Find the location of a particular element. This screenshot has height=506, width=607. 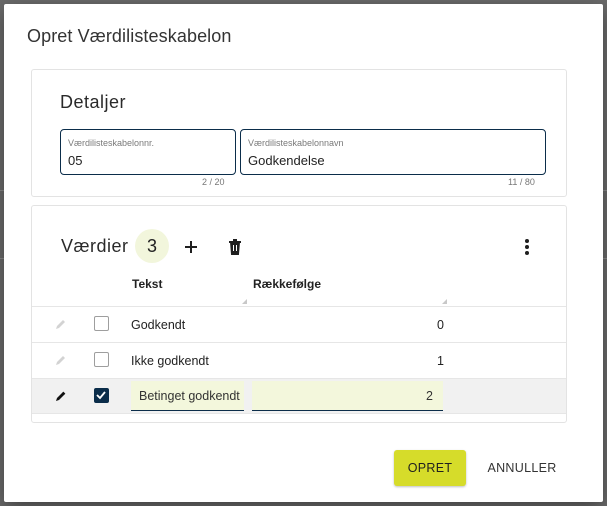

template-number-input is located at coordinates (146, 160).